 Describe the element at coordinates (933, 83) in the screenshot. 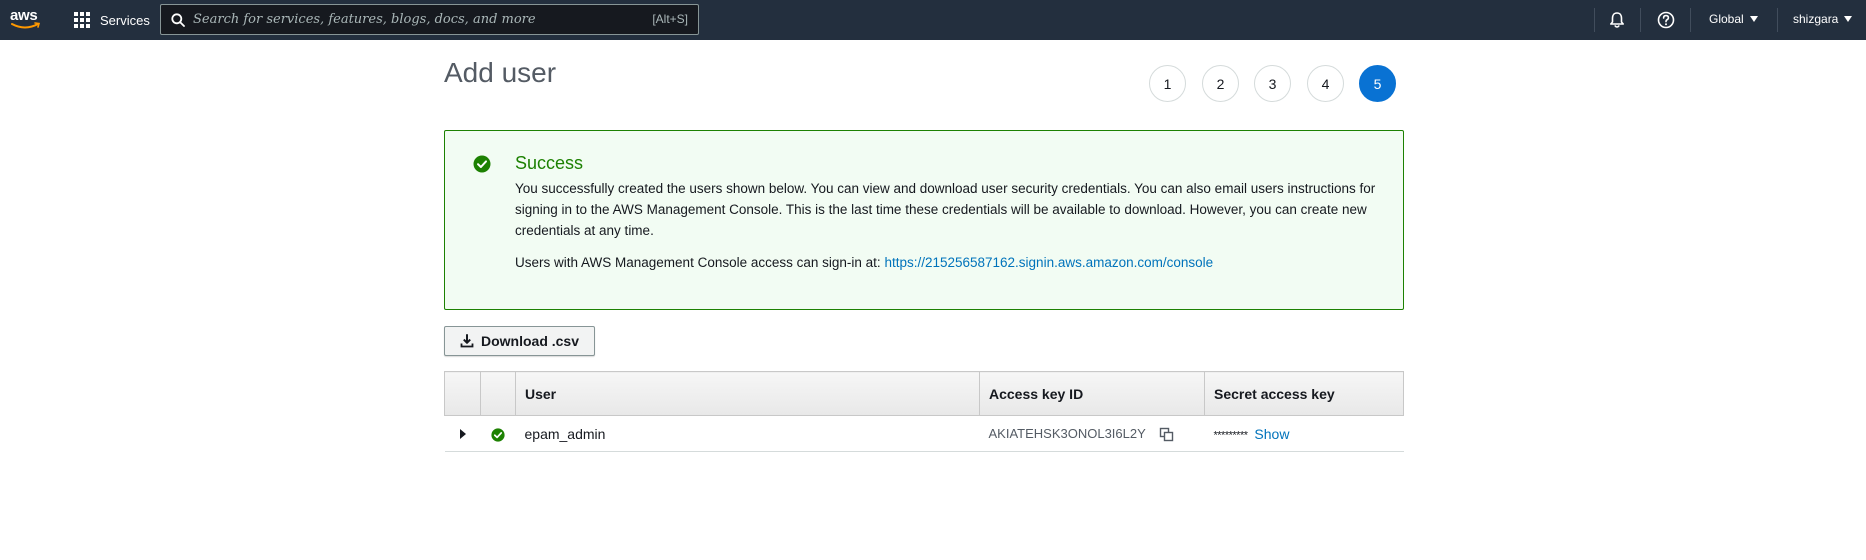

I see `wizard-steps: 1 2 3 4 5` at that location.